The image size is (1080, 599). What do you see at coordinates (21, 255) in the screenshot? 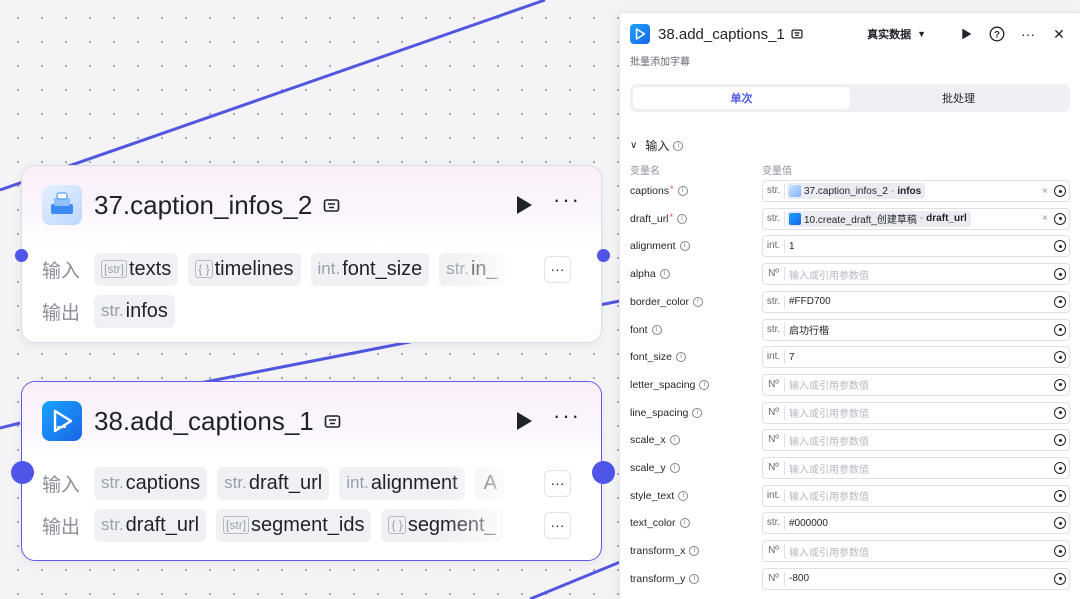
I see `node37-input-port` at bounding box center [21, 255].